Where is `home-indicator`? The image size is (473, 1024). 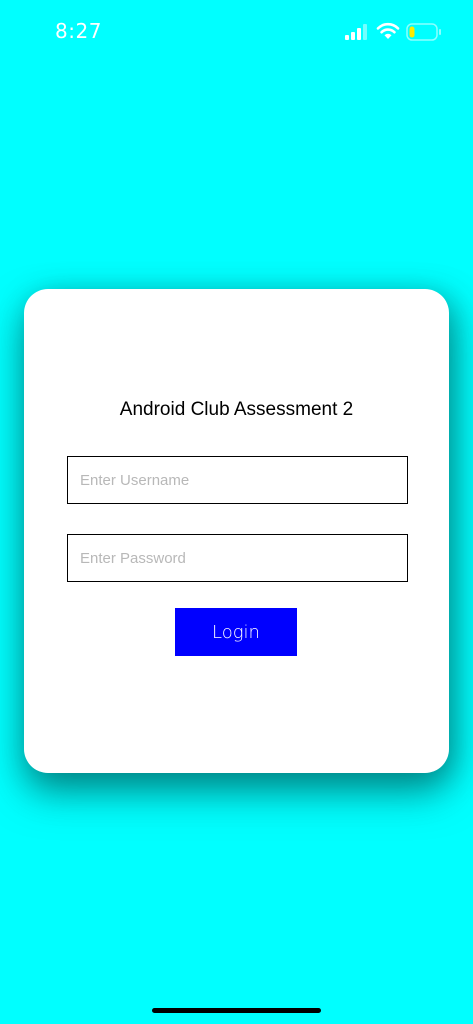
home-indicator is located at coordinates (236, 1010).